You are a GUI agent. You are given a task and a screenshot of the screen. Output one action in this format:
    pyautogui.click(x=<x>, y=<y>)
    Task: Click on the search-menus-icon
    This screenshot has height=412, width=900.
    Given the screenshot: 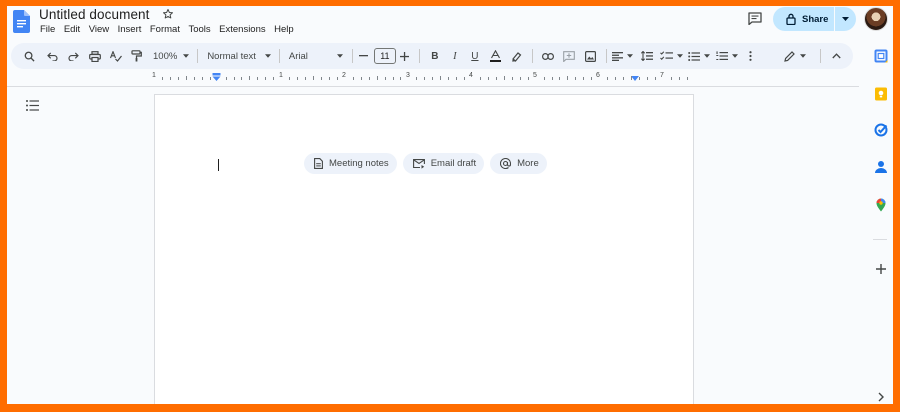 What is the action you would take?
    pyautogui.click(x=29, y=56)
    